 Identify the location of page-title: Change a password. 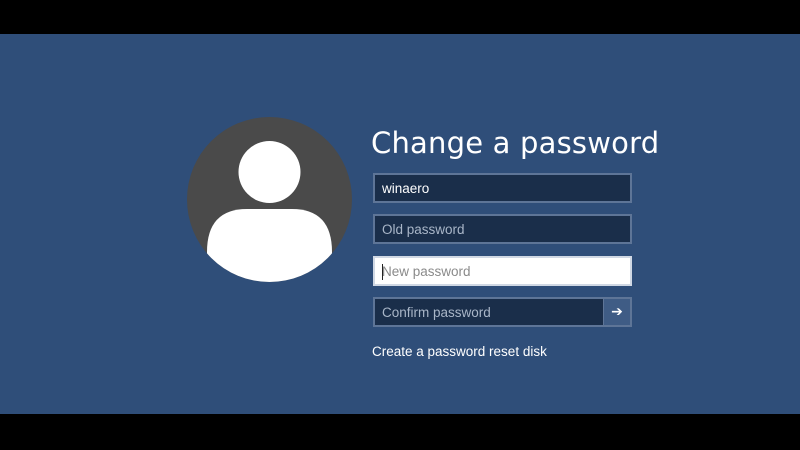
(515, 143).